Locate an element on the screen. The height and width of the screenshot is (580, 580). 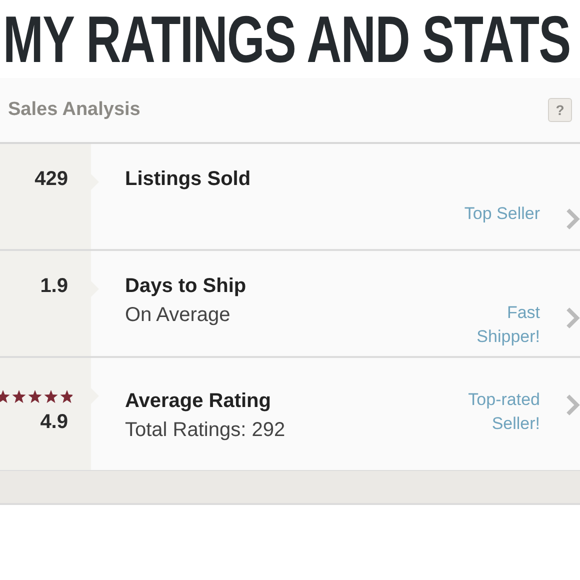
stat-title: Listings Sold is located at coordinates (188, 179).